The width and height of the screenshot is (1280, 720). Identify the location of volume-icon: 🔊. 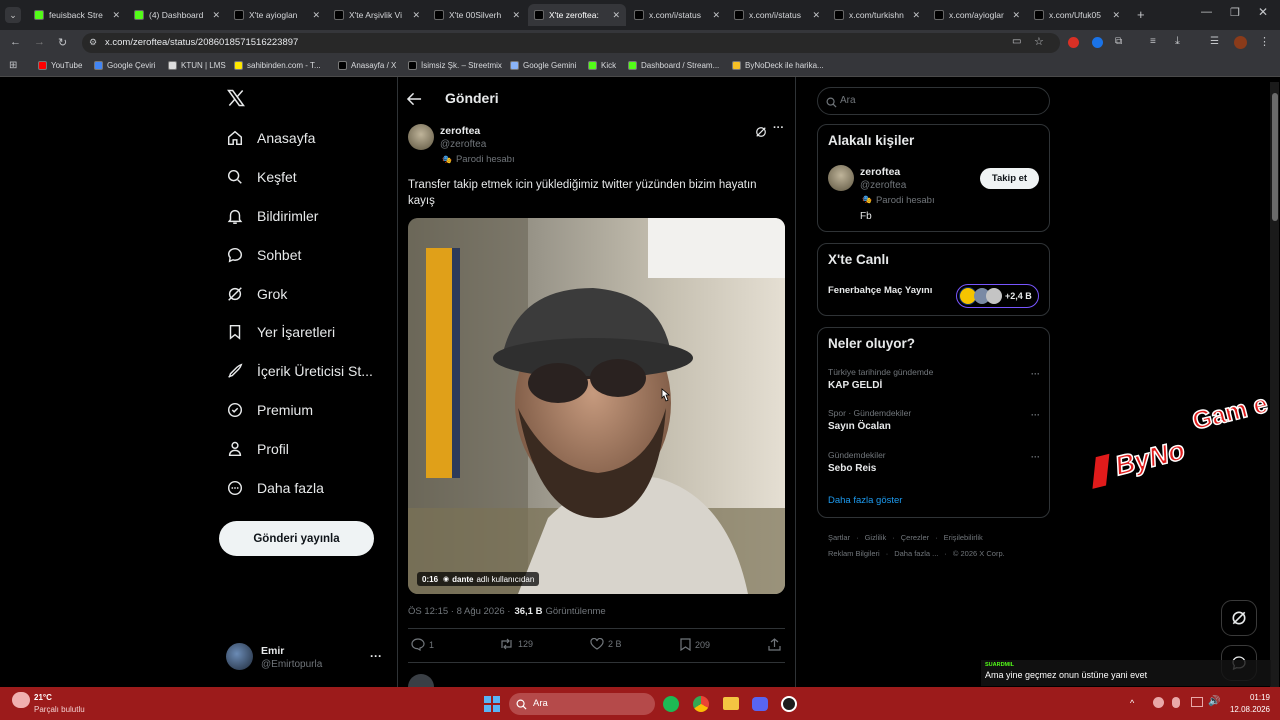
(1214, 701).